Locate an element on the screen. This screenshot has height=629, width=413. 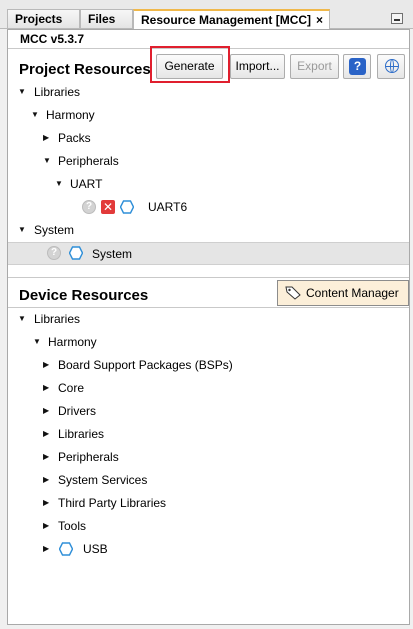
minimize-icon is located at coordinates (397, 18).